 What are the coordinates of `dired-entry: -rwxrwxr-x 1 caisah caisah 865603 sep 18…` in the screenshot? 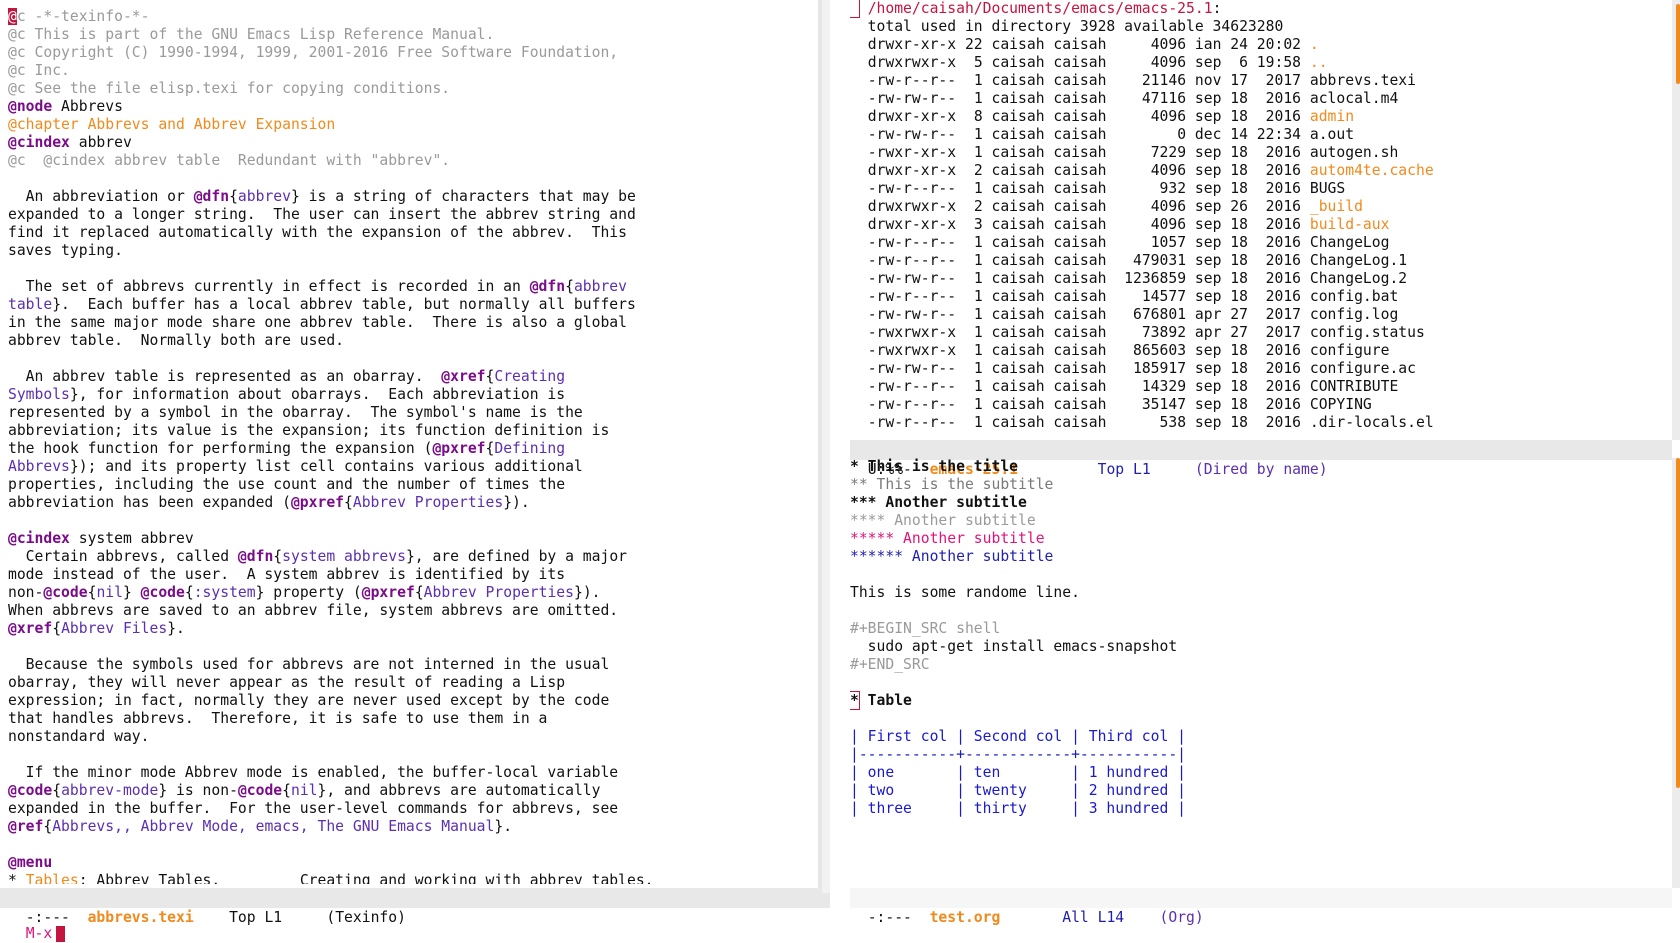 It's located at (1256, 351).